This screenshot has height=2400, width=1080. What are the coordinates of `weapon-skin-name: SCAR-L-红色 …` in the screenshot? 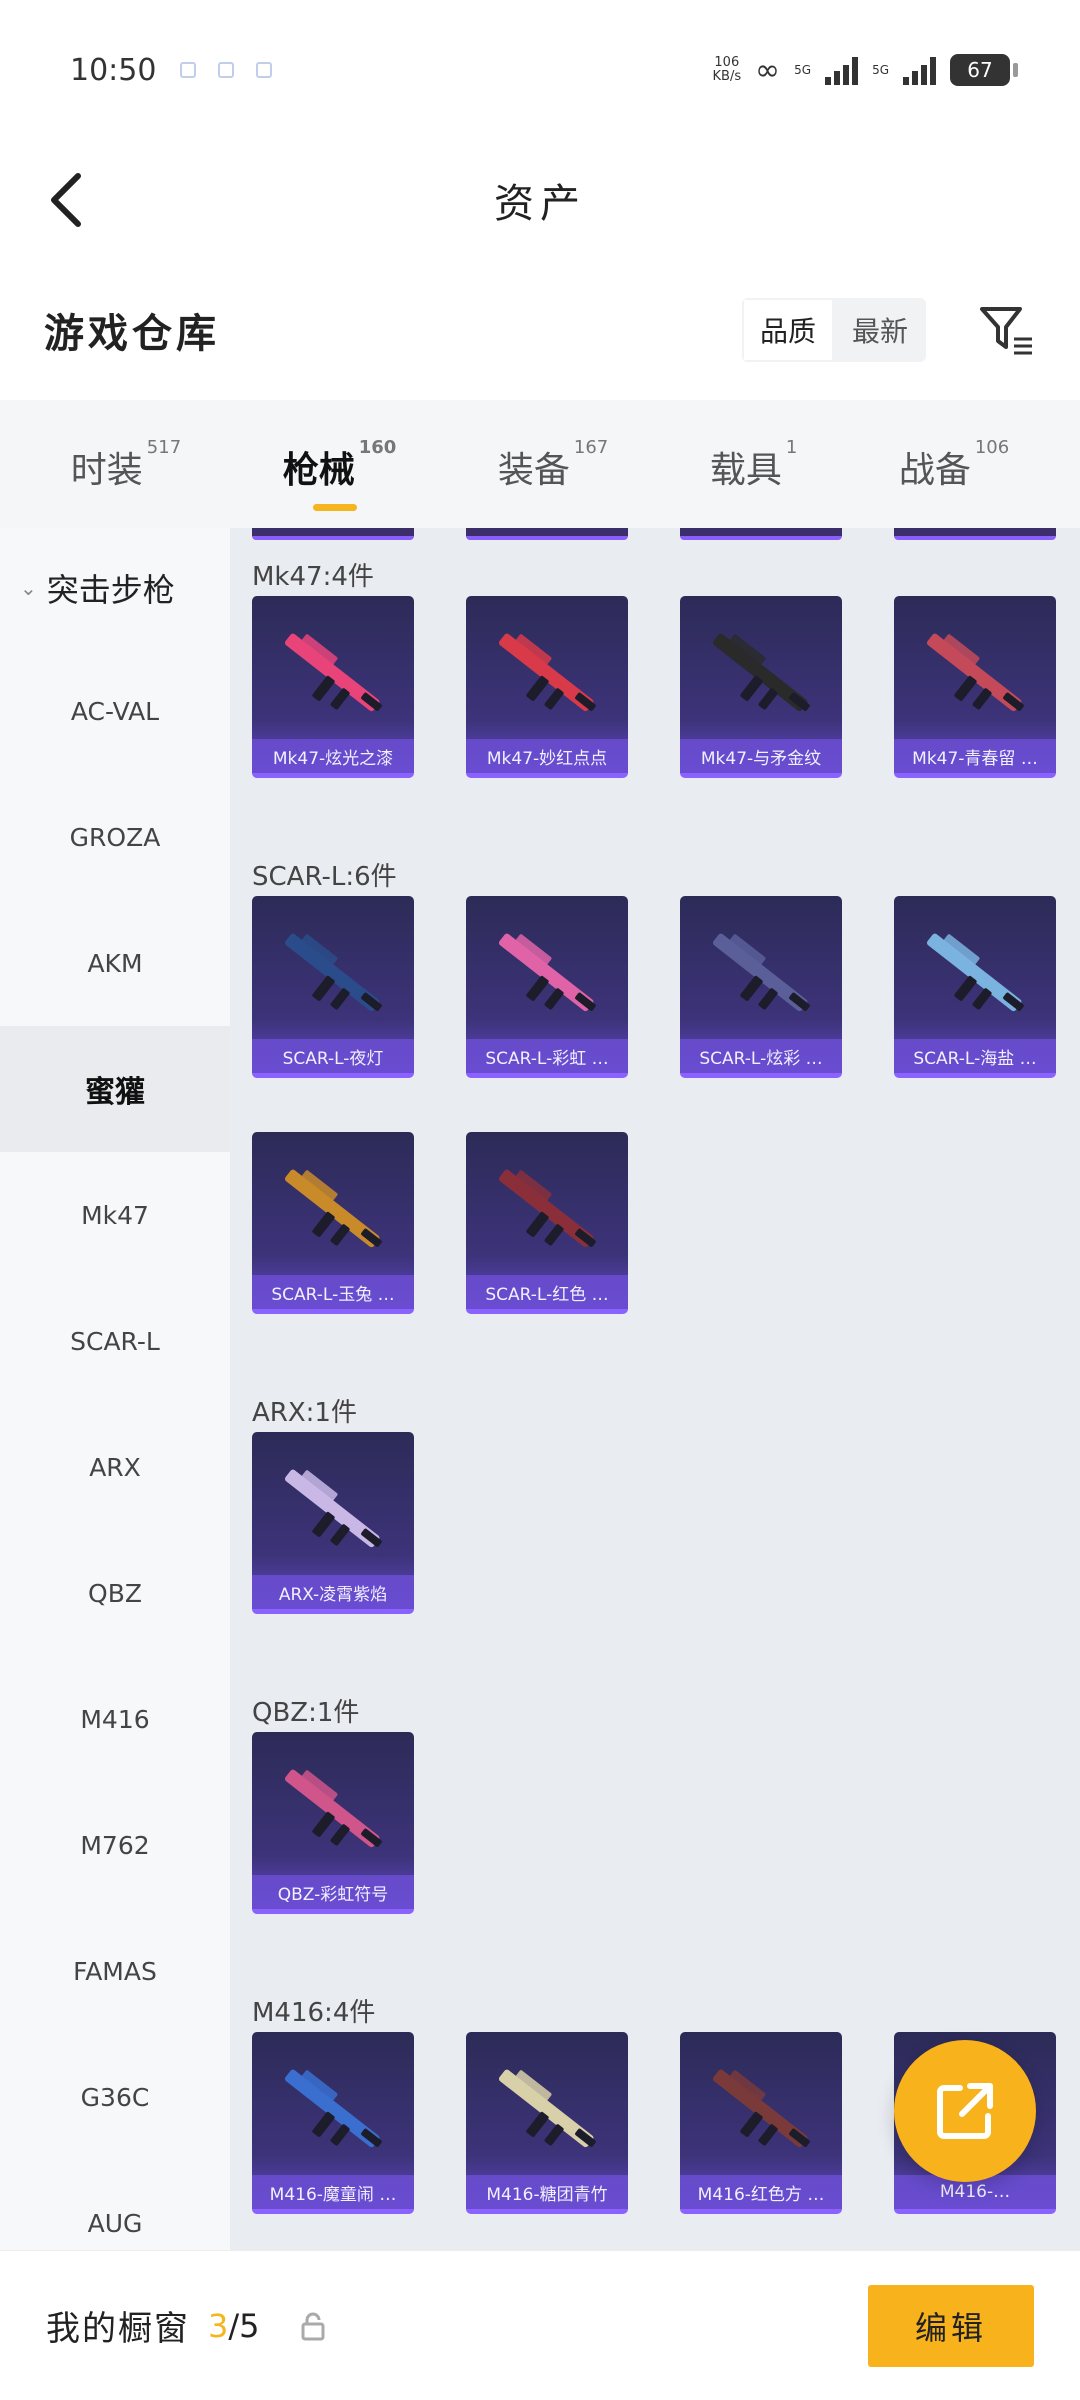 It's located at (547, 1292).